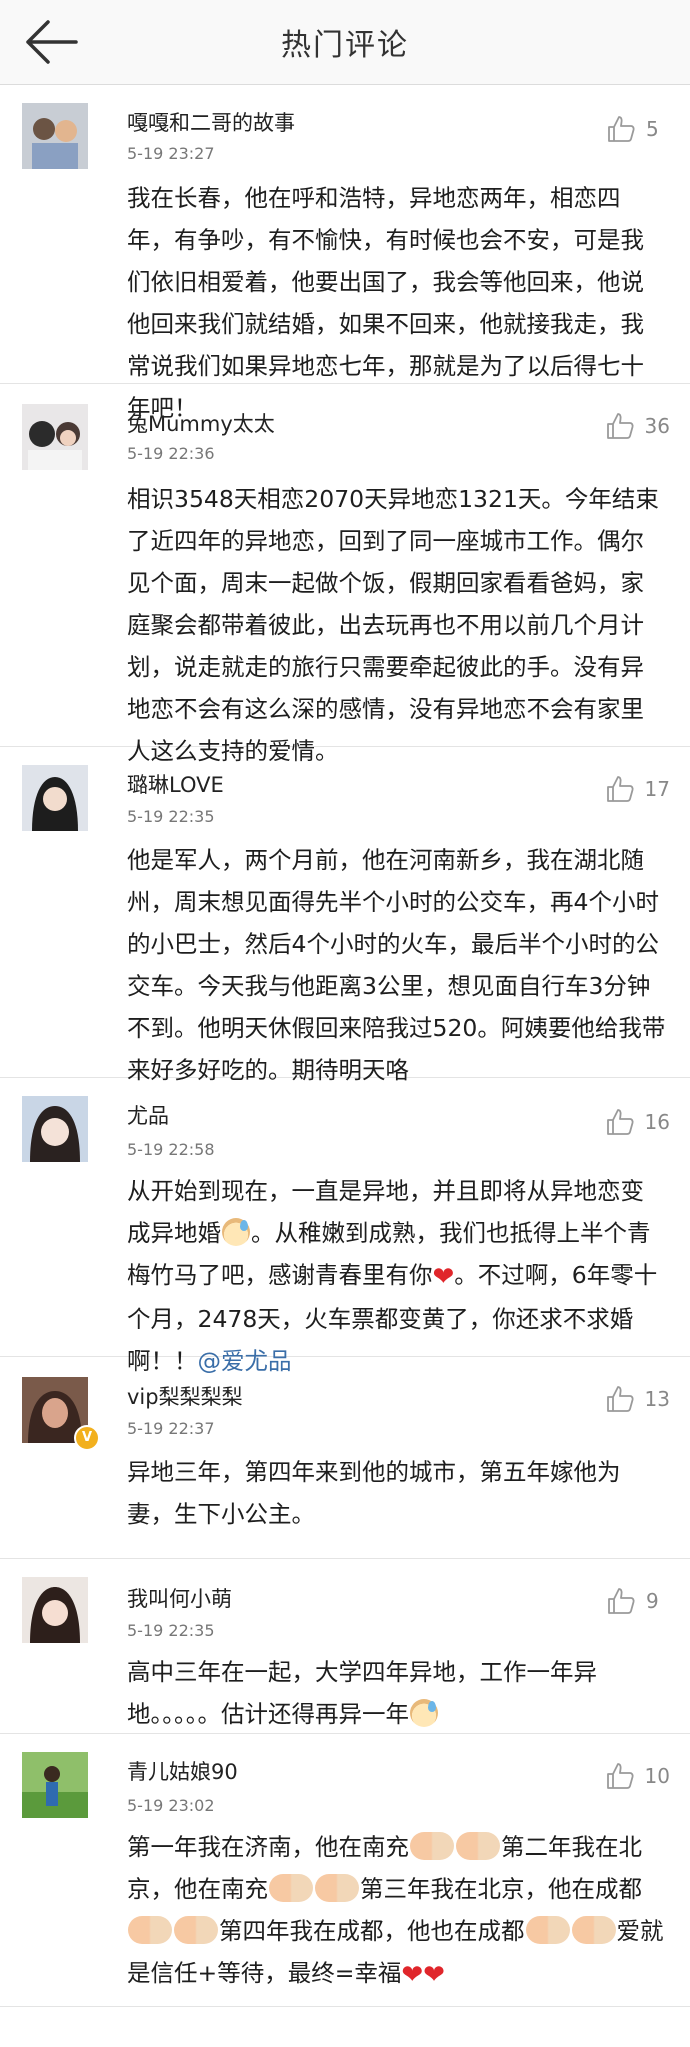 Image resolution: width=690 pixels, height=2047 pixels. I want to click on text-segment: 高中三年在一起，大学四年异地，工作一年异地。。。。。估计还得再异一年, so click(362, 1693).